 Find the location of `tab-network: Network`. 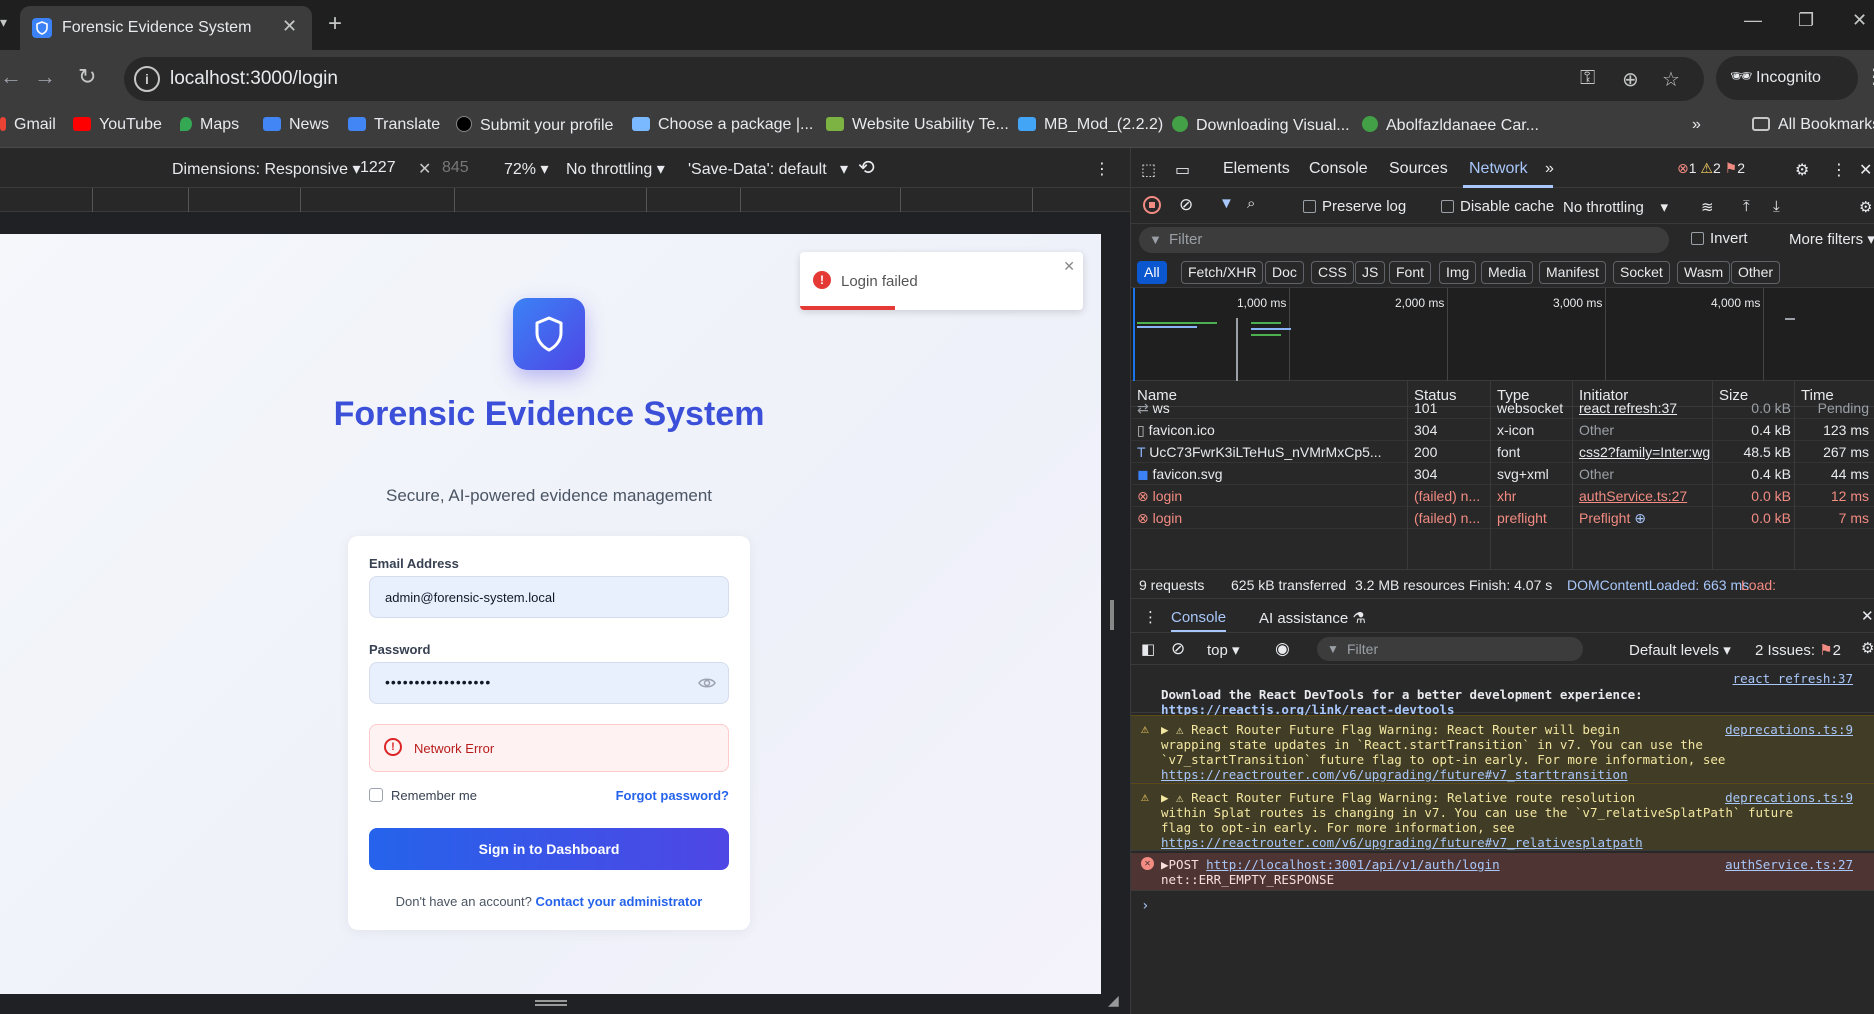

tab-network: Network is located at coordinates (1498, 169).